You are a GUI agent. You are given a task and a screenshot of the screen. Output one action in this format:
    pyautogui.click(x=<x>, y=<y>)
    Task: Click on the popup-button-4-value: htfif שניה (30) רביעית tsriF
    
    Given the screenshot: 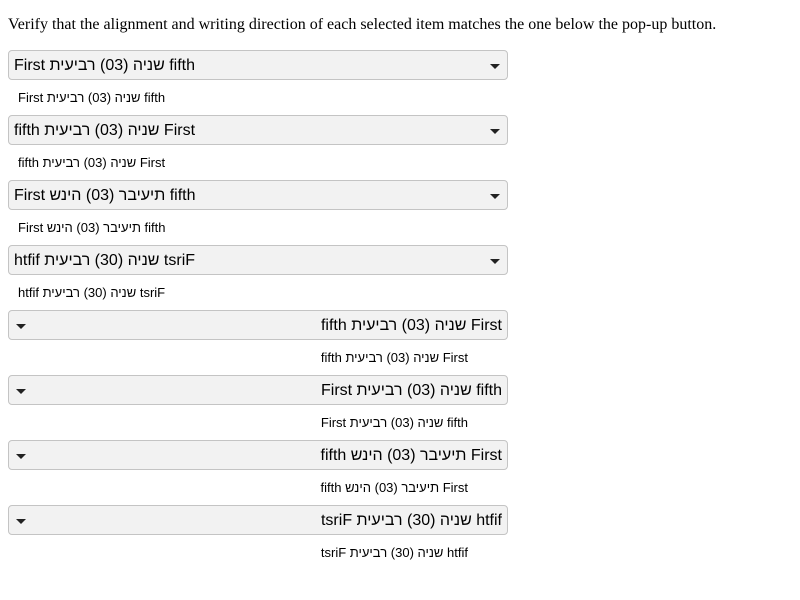 What is the action you would take?
    pyautogui.click(x=105, y=260)
    